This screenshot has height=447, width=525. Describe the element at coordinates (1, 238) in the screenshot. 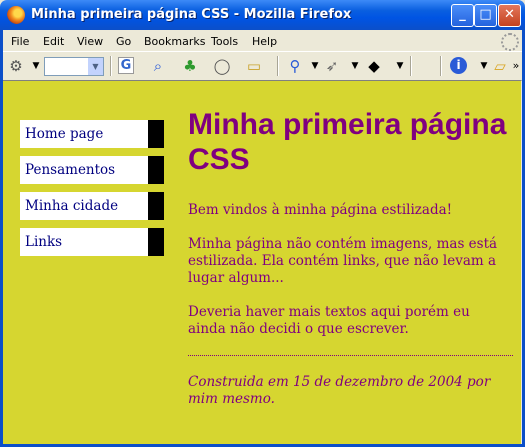

I see `window-border-left` at that location.